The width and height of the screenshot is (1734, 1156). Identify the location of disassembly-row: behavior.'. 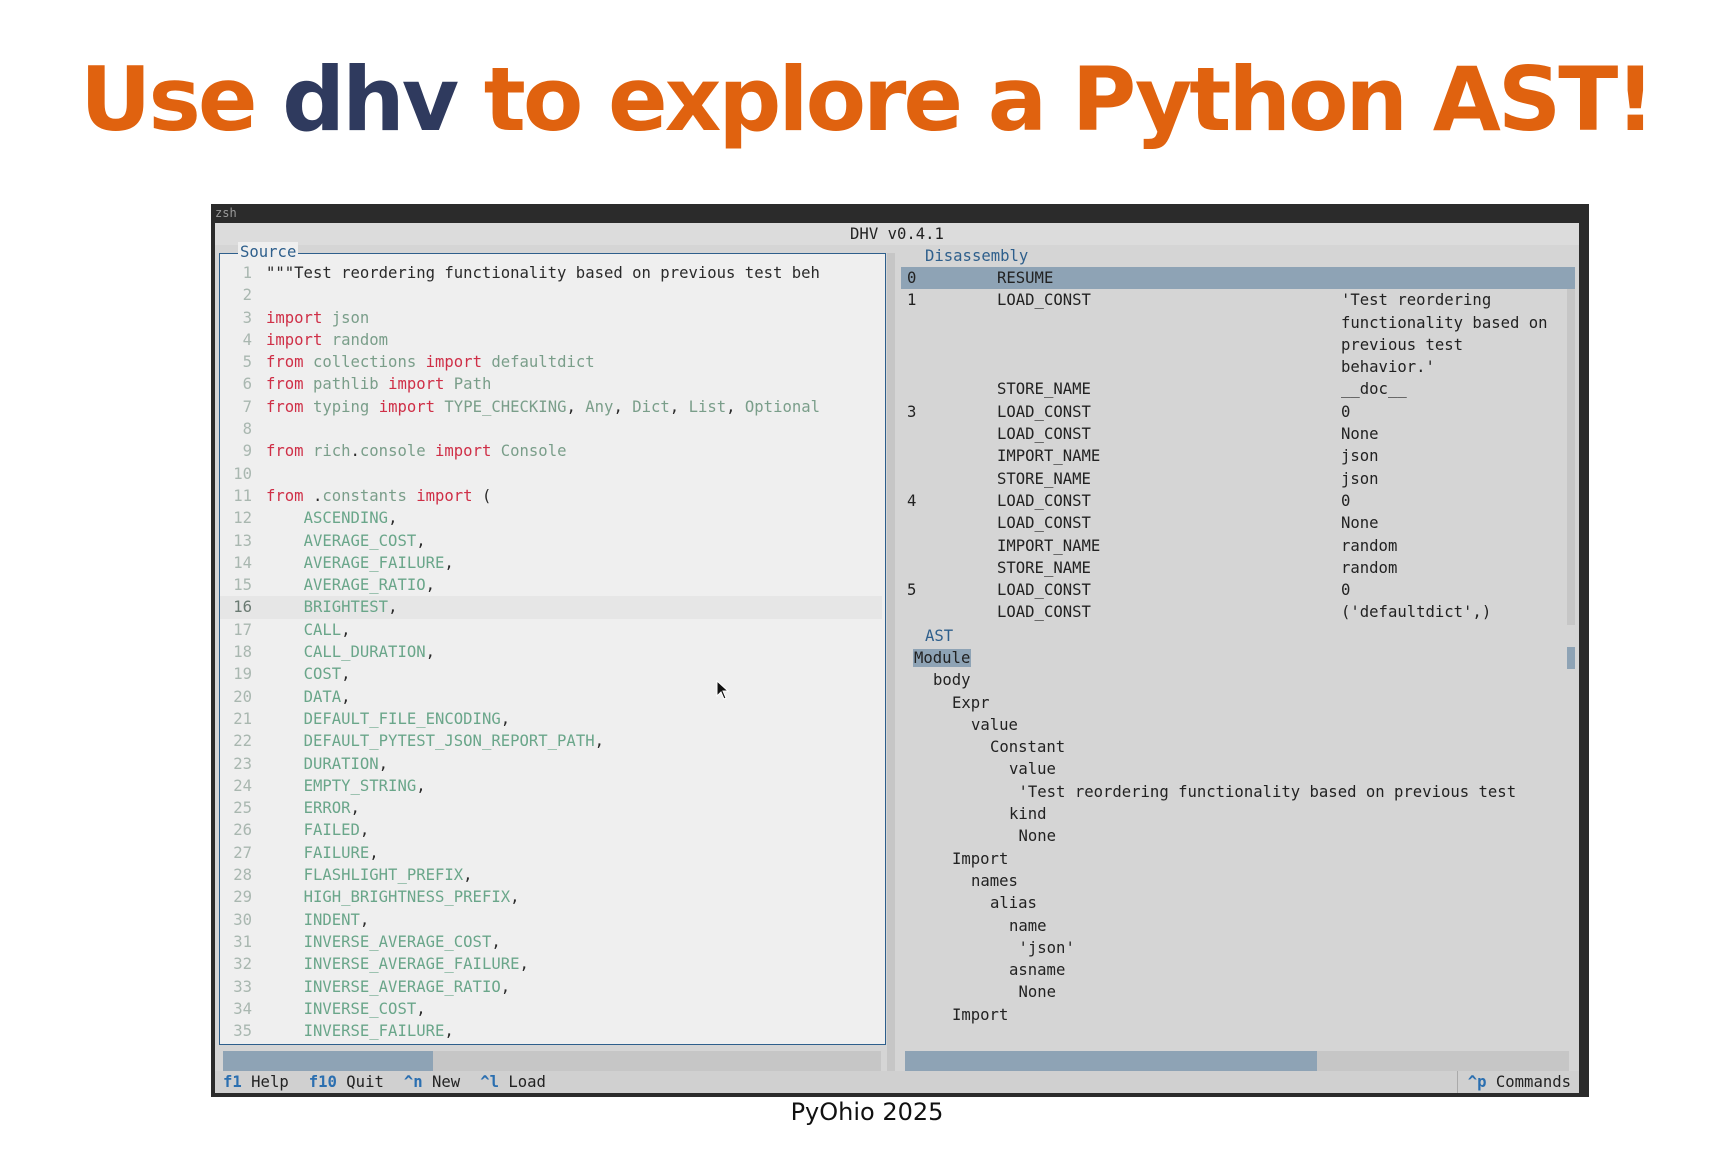
(1236, 367).